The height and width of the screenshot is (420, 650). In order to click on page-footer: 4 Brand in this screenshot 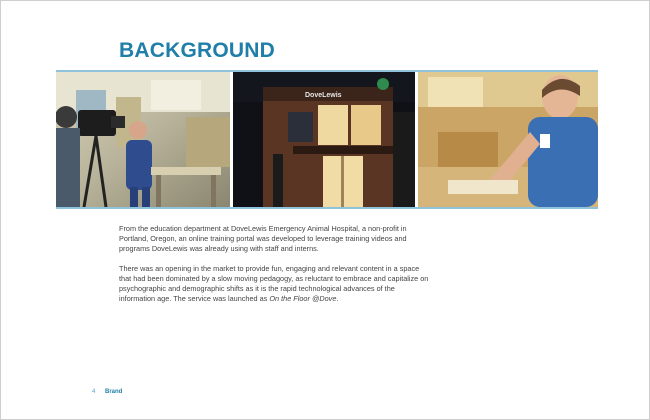, I will do `click(107, 392)`.